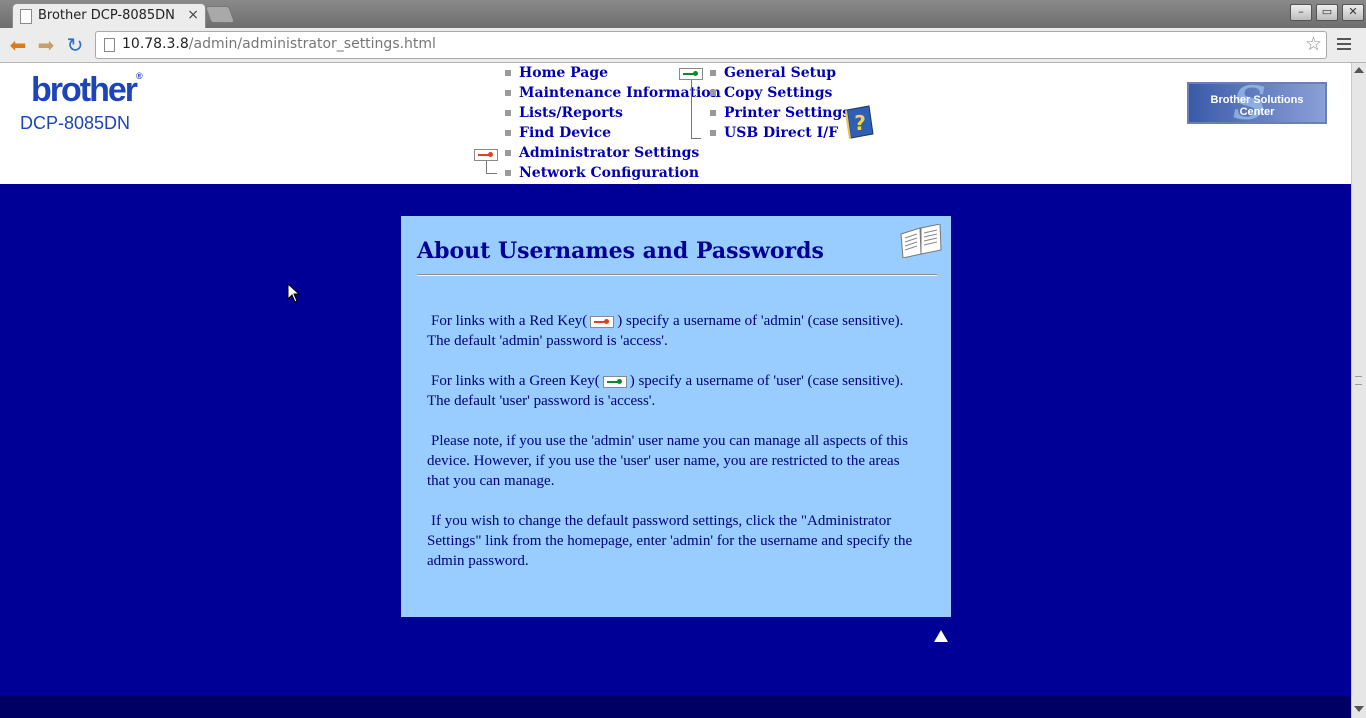  I want to click on mouse-cursor-icon, so click(294, 293).